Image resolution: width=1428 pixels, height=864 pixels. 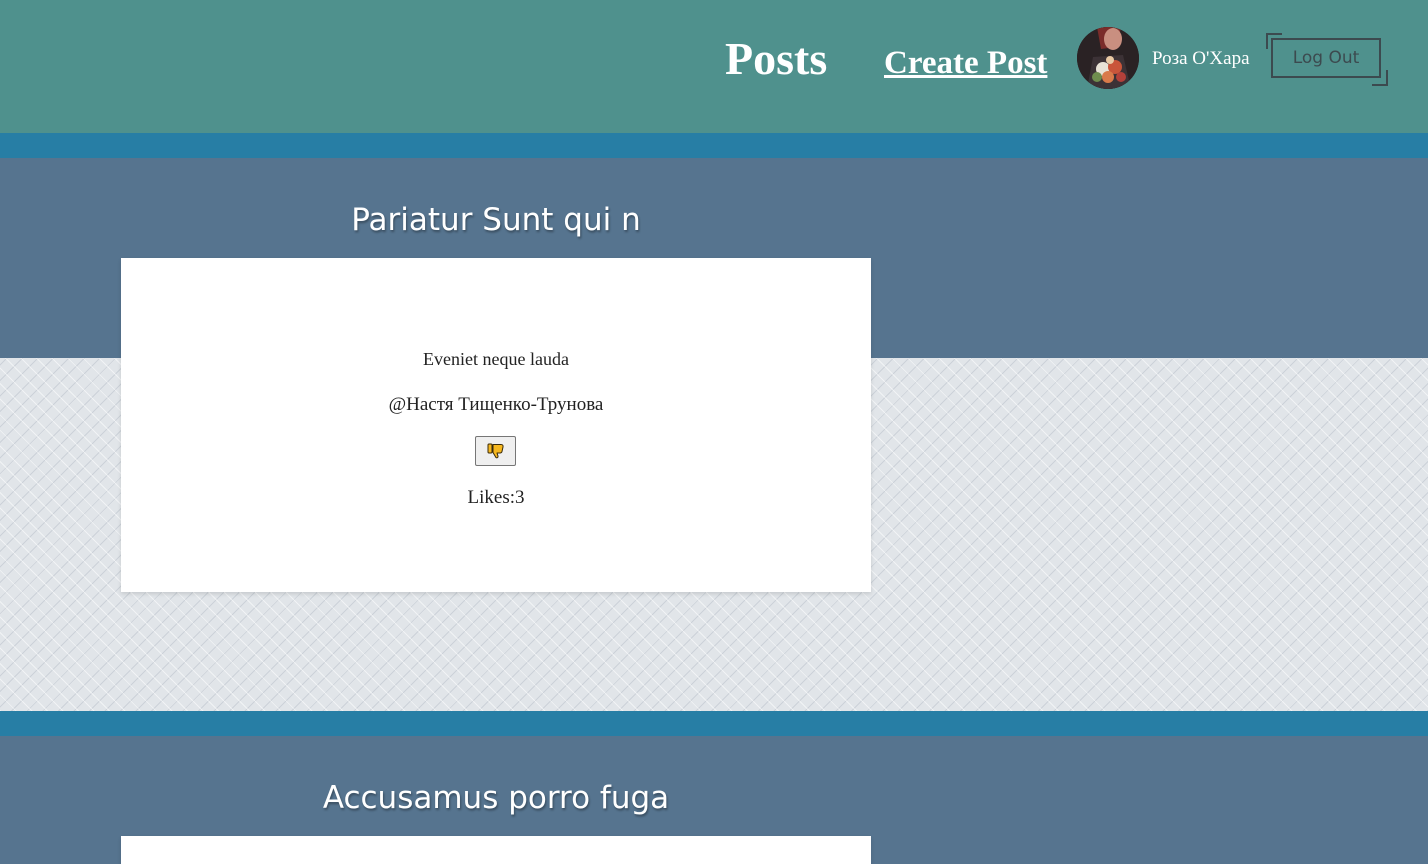 I want to click on likes-count: Likes:3, so click(x=496, y=497).